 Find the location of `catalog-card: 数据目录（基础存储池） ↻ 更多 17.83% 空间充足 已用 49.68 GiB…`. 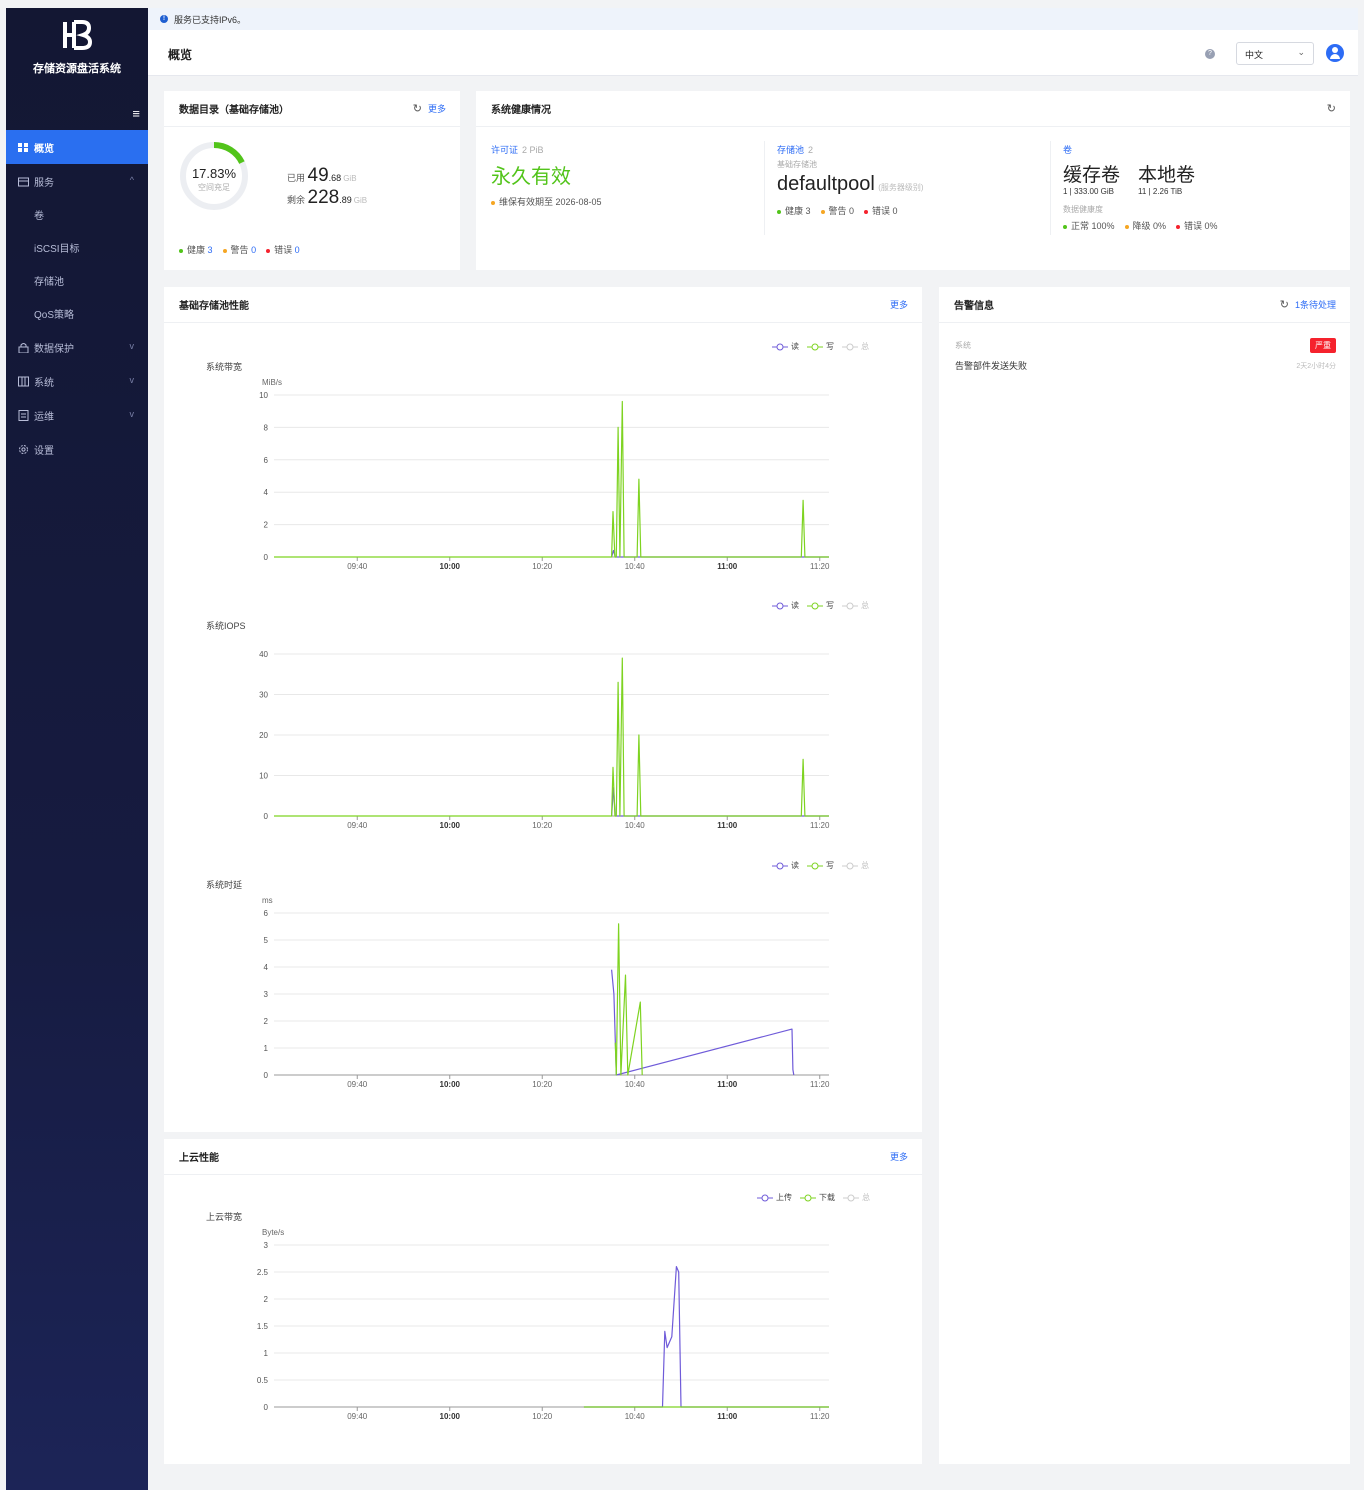

catalog-card: 数据目录（基础存储池） ↻ 更多 17.83% 空间充足 已用 49.68 GiB… is located at coordinates (312, 180).